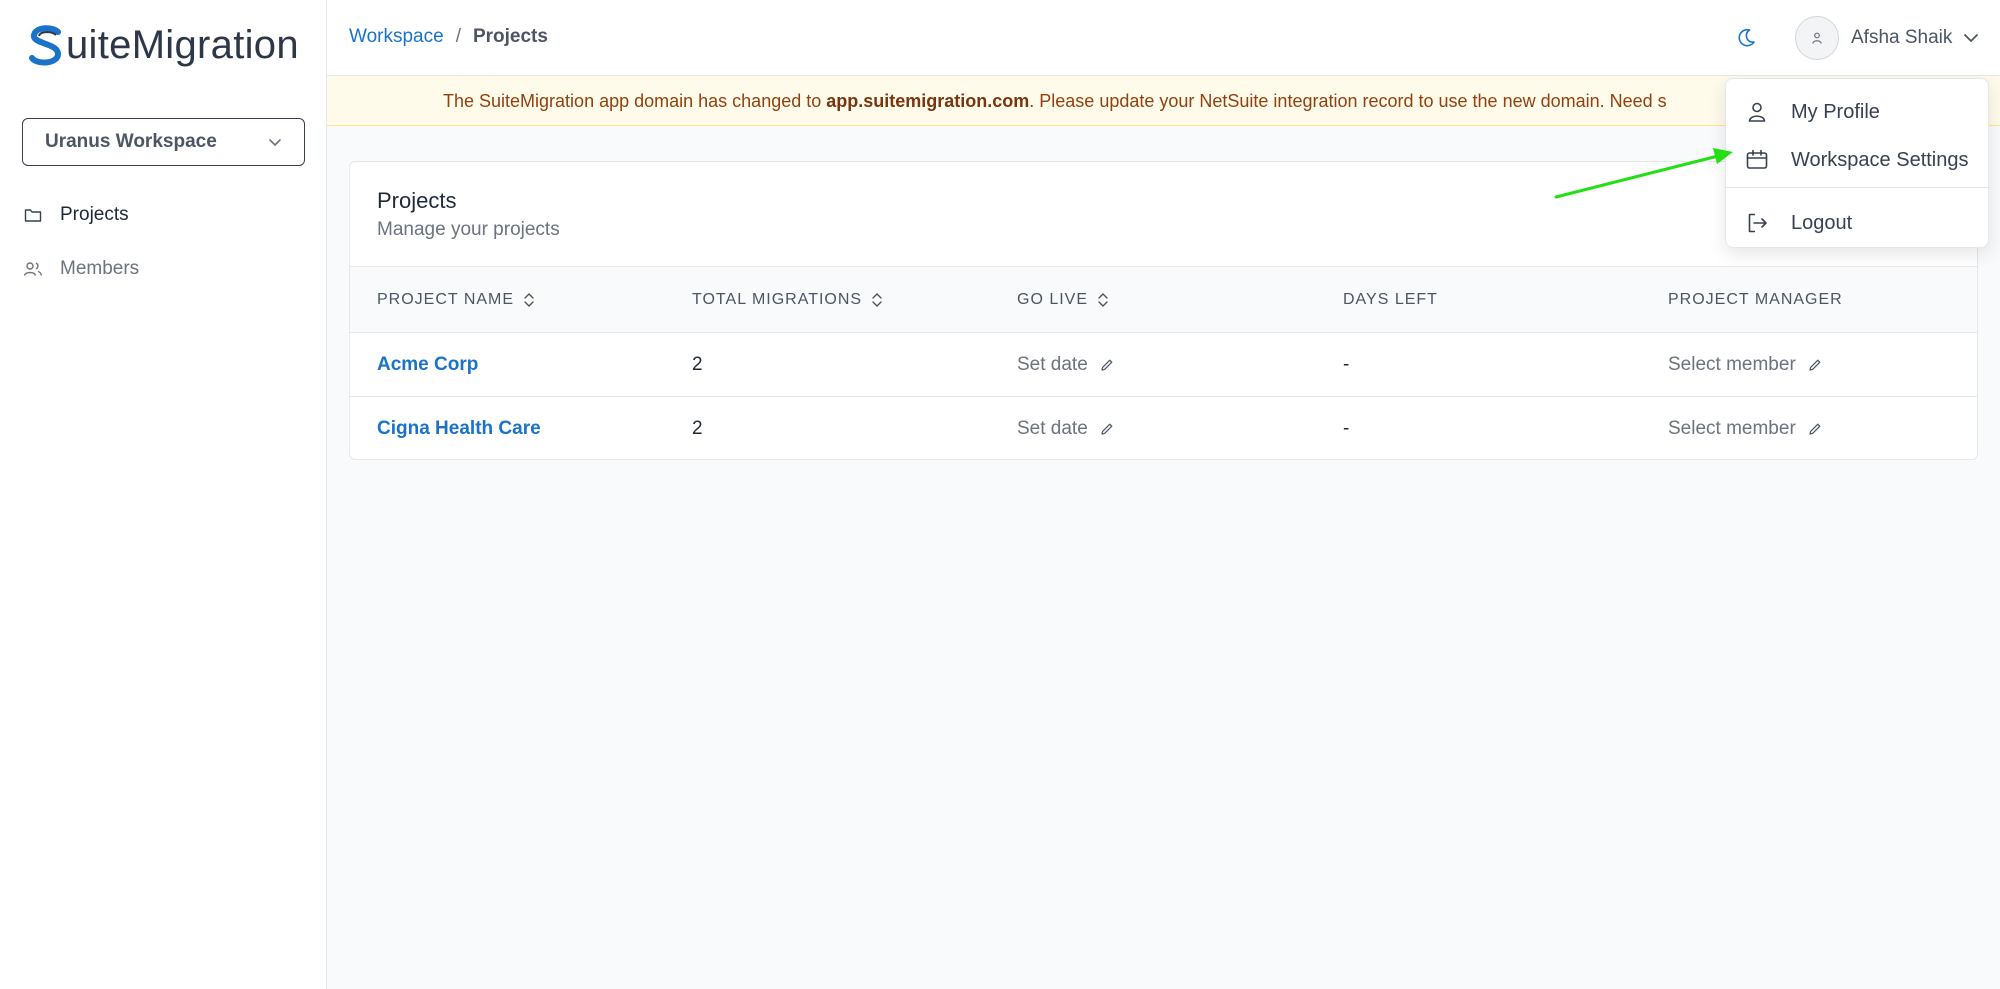 The height and width of the screenshot is (989, 2000). Describe the element at coordinates (163, 269) in the screenshot. I see `sidebar-item-members: Members` at that location.